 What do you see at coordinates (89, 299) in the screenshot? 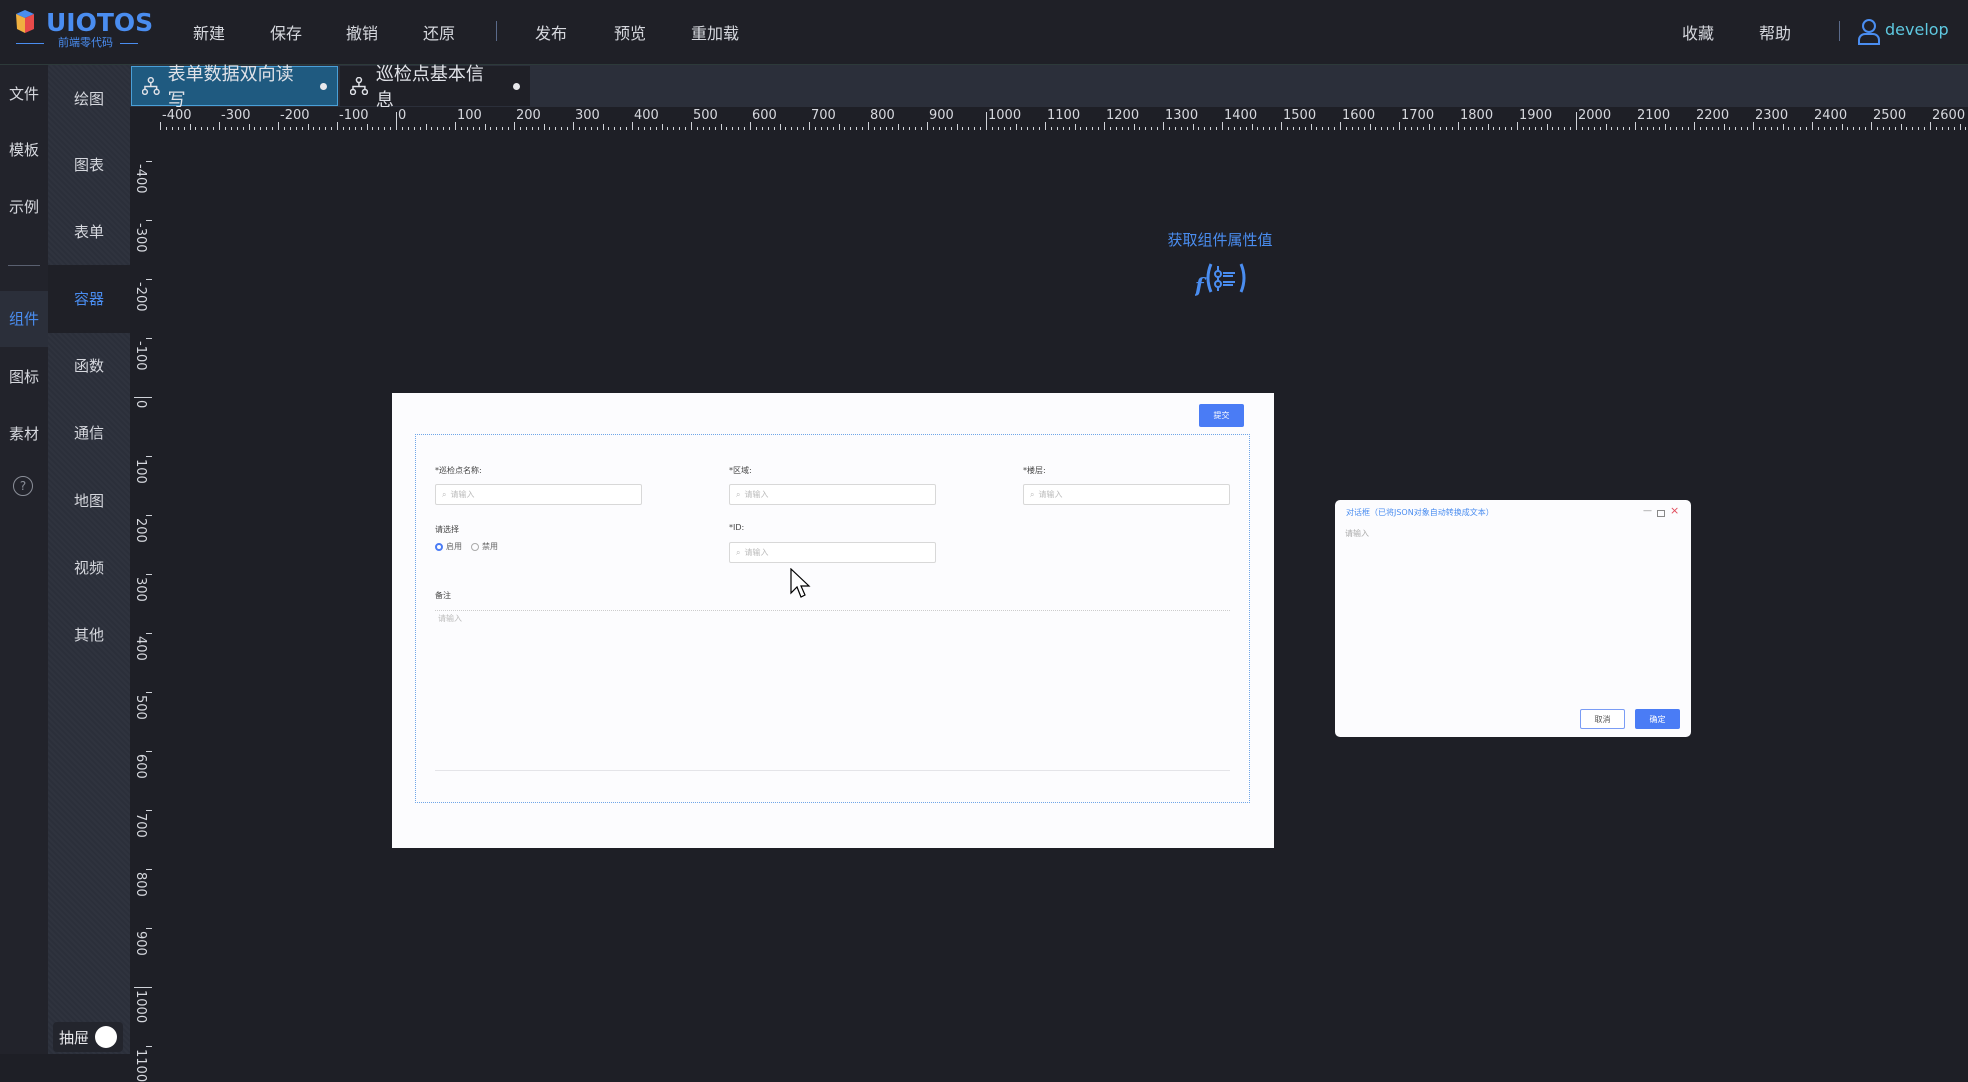
I see `subitem-container: 容器` at bounding box center [89, 299].